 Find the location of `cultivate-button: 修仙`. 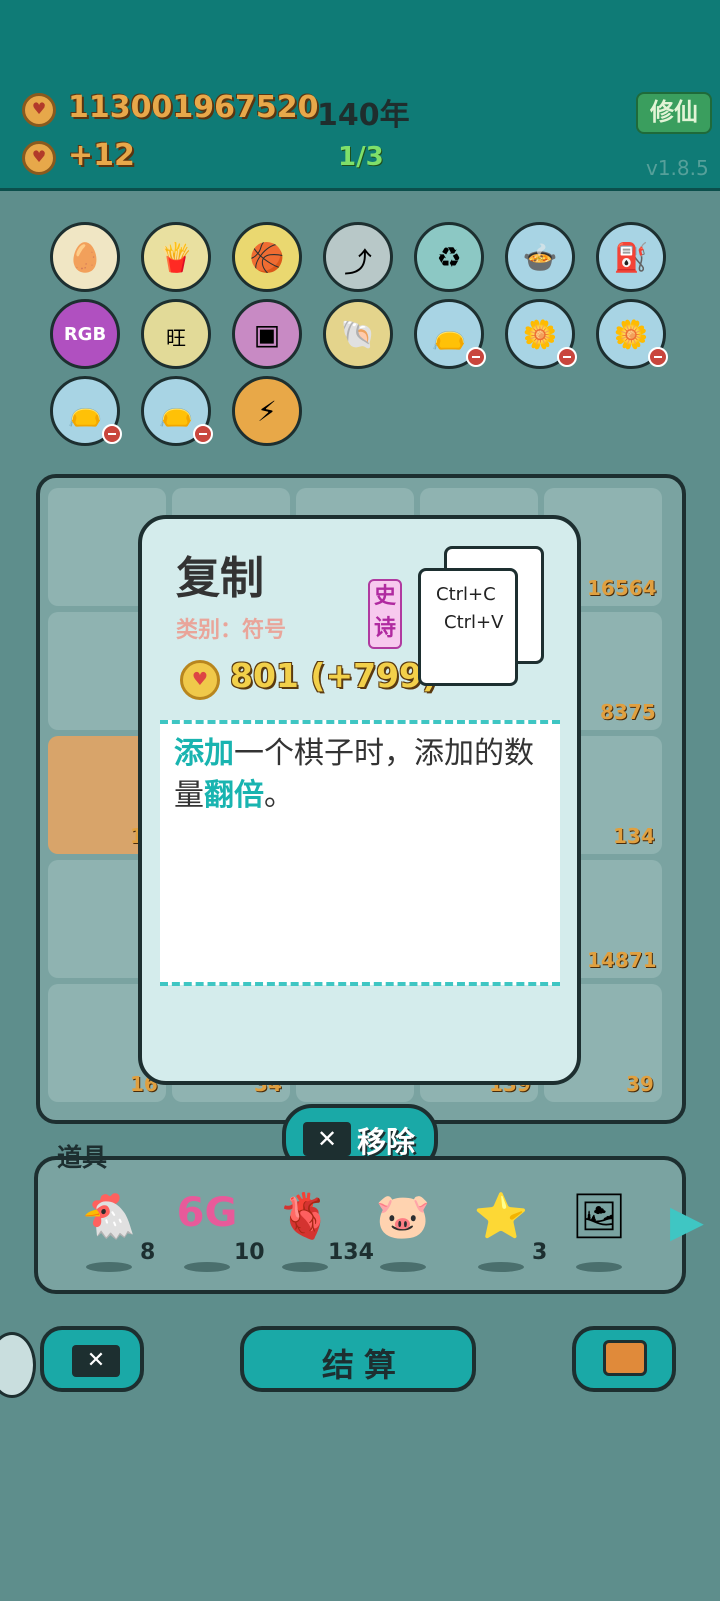

cultivate-button: 修仙 is located at coordinates (674, 113).